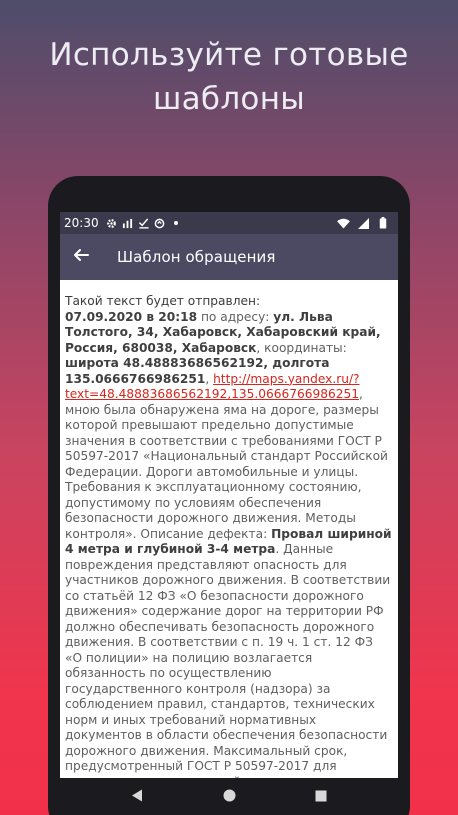  Describe the element at coordinates (196, 257) in the screenshot. I see `page-title: Шаблон обращения` at that location.